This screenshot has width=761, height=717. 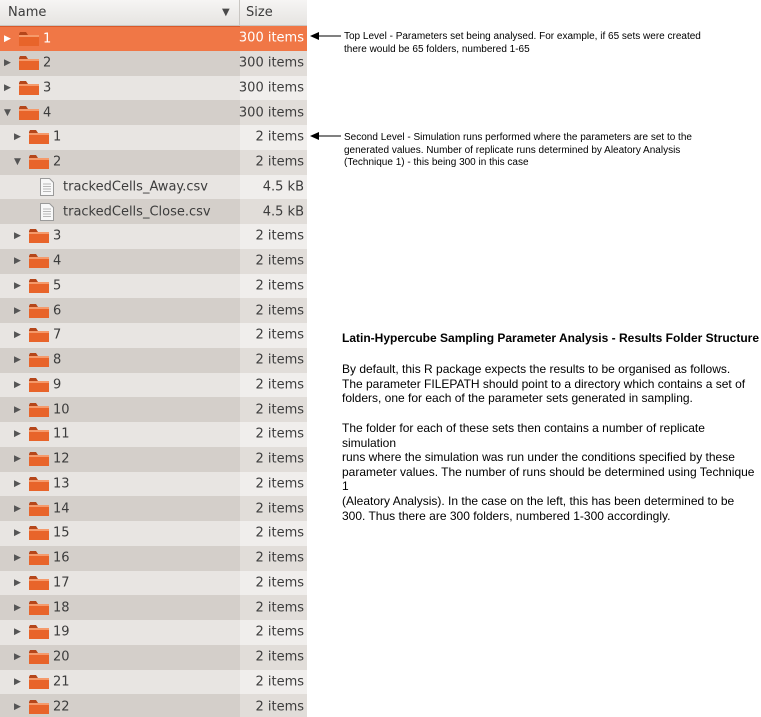 What do you see at coordinates (120, 335) in the screenshot?
I see `name-cell: ▶ 7` at bounding box center [120, 335].